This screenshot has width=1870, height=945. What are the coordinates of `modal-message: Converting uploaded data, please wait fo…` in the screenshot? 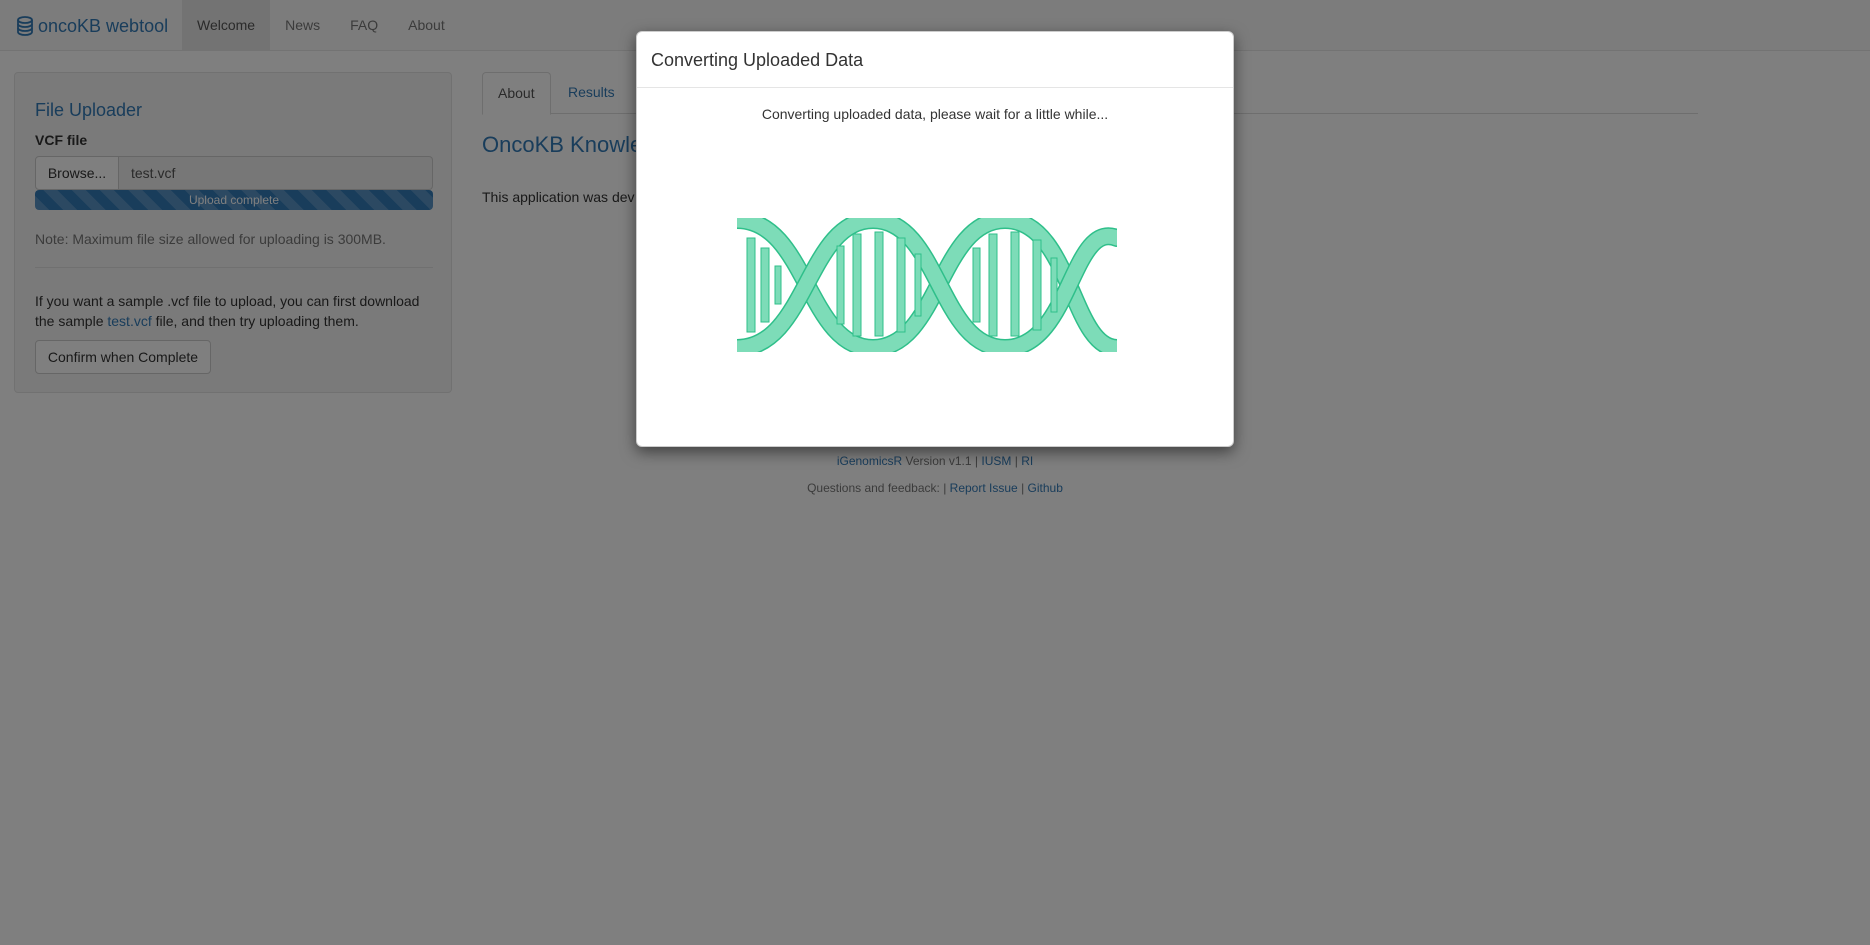 It's located at (935, 114).